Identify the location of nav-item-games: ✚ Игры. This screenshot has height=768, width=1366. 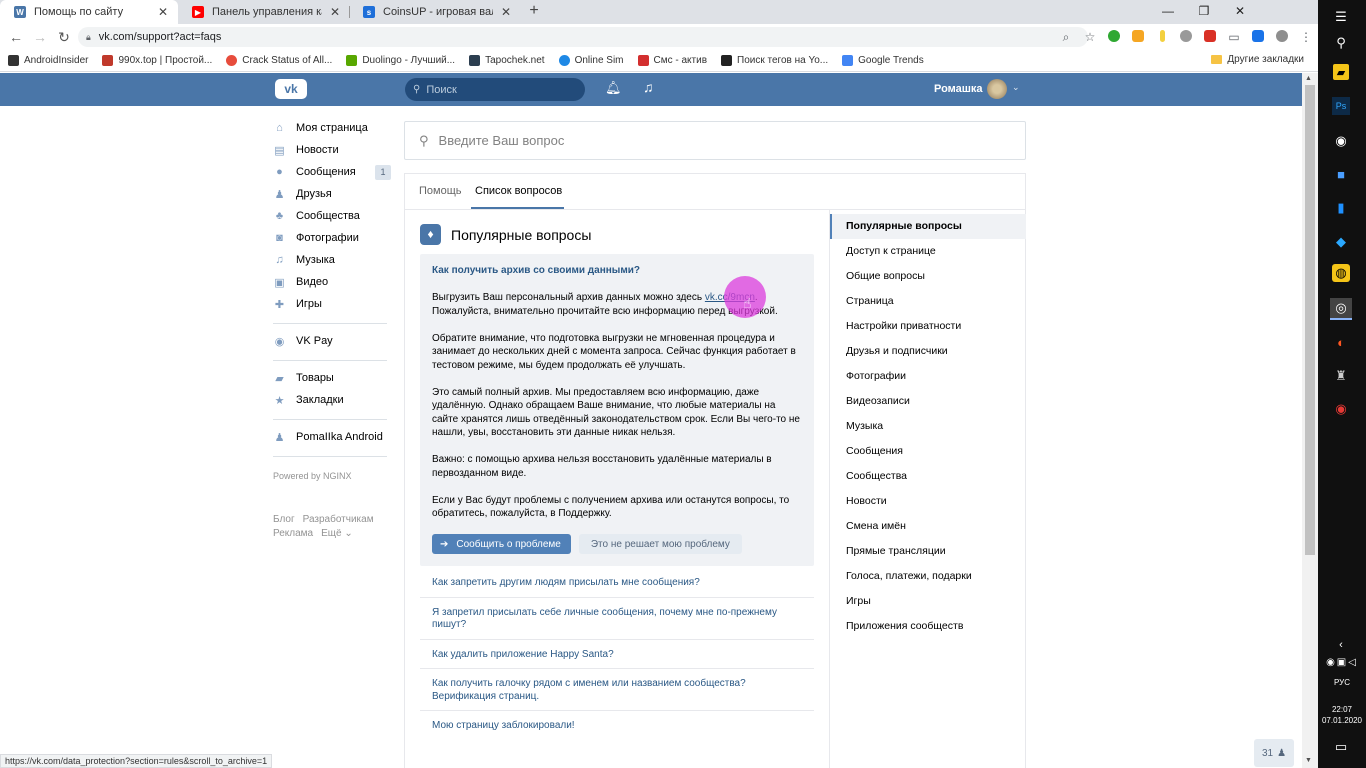
(333, 304).